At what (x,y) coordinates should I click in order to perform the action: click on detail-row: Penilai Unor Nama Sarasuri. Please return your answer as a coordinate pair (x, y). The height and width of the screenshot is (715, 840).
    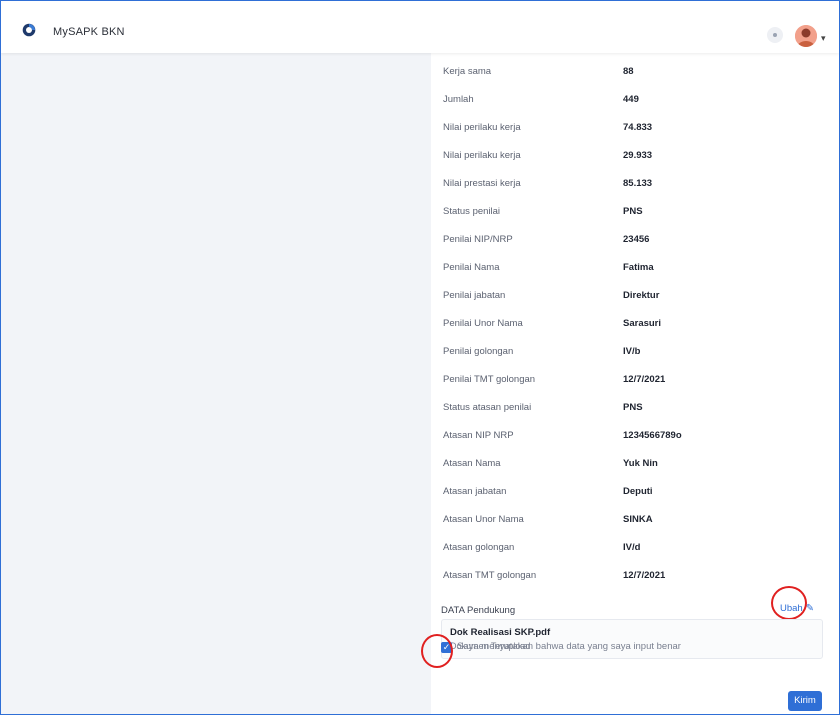
    Looking at the image, I should click on (635, 323).